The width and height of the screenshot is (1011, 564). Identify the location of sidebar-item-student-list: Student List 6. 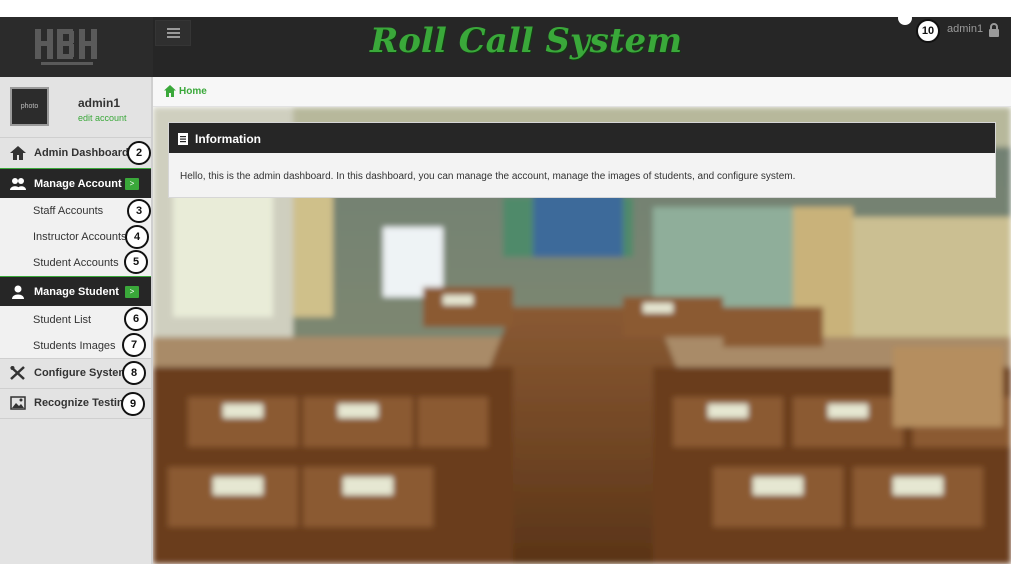
(75, 319).